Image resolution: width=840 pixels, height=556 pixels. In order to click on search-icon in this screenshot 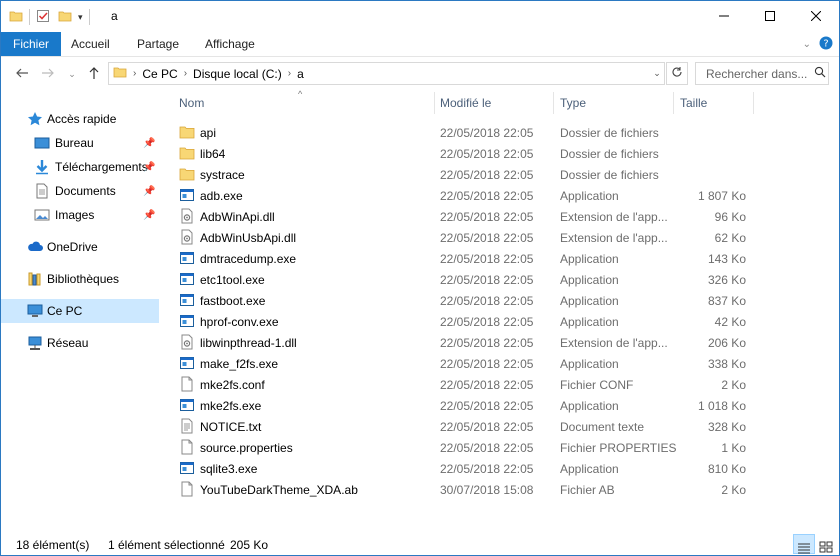, I will do `click(820, 73)`.